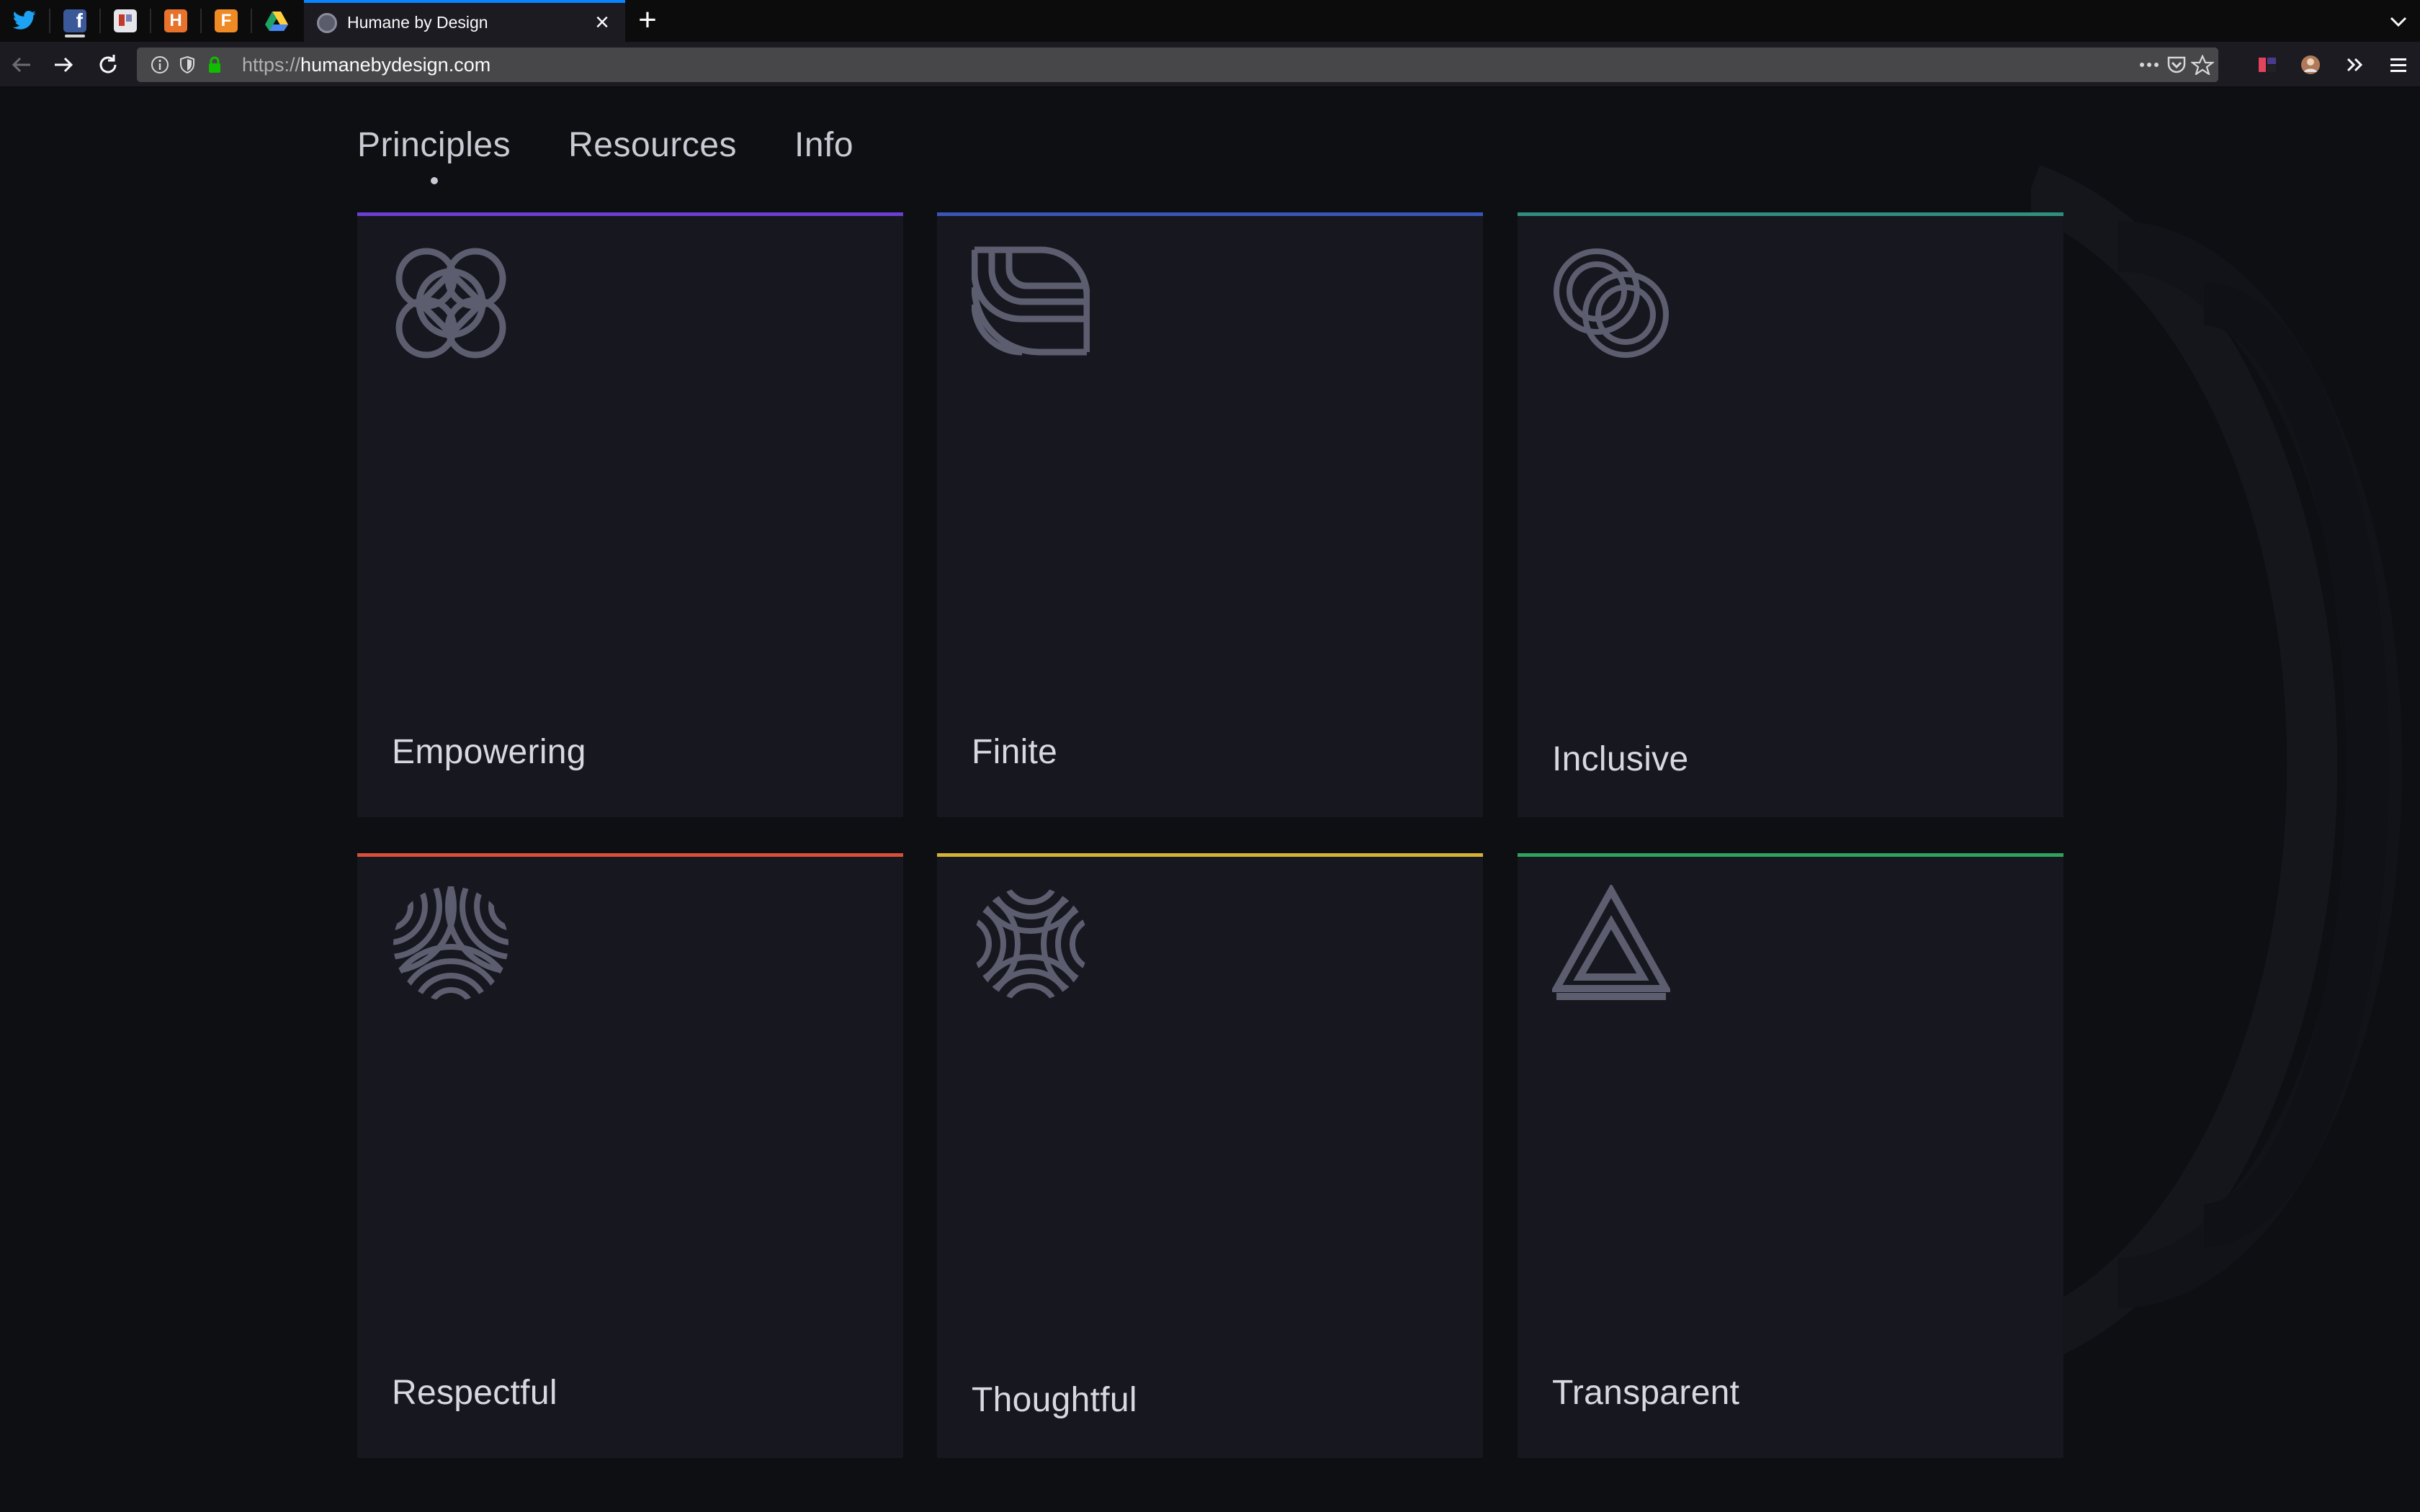  I want to click on background-arcs-decoration, so click(2216, 764).